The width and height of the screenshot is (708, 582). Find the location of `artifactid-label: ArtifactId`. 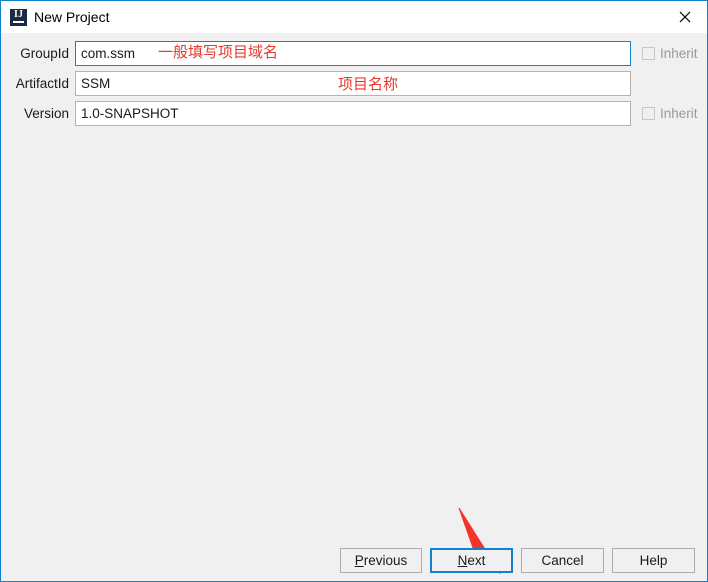

artifactid-label: ArtifactId is located at coordinates (42, 83).